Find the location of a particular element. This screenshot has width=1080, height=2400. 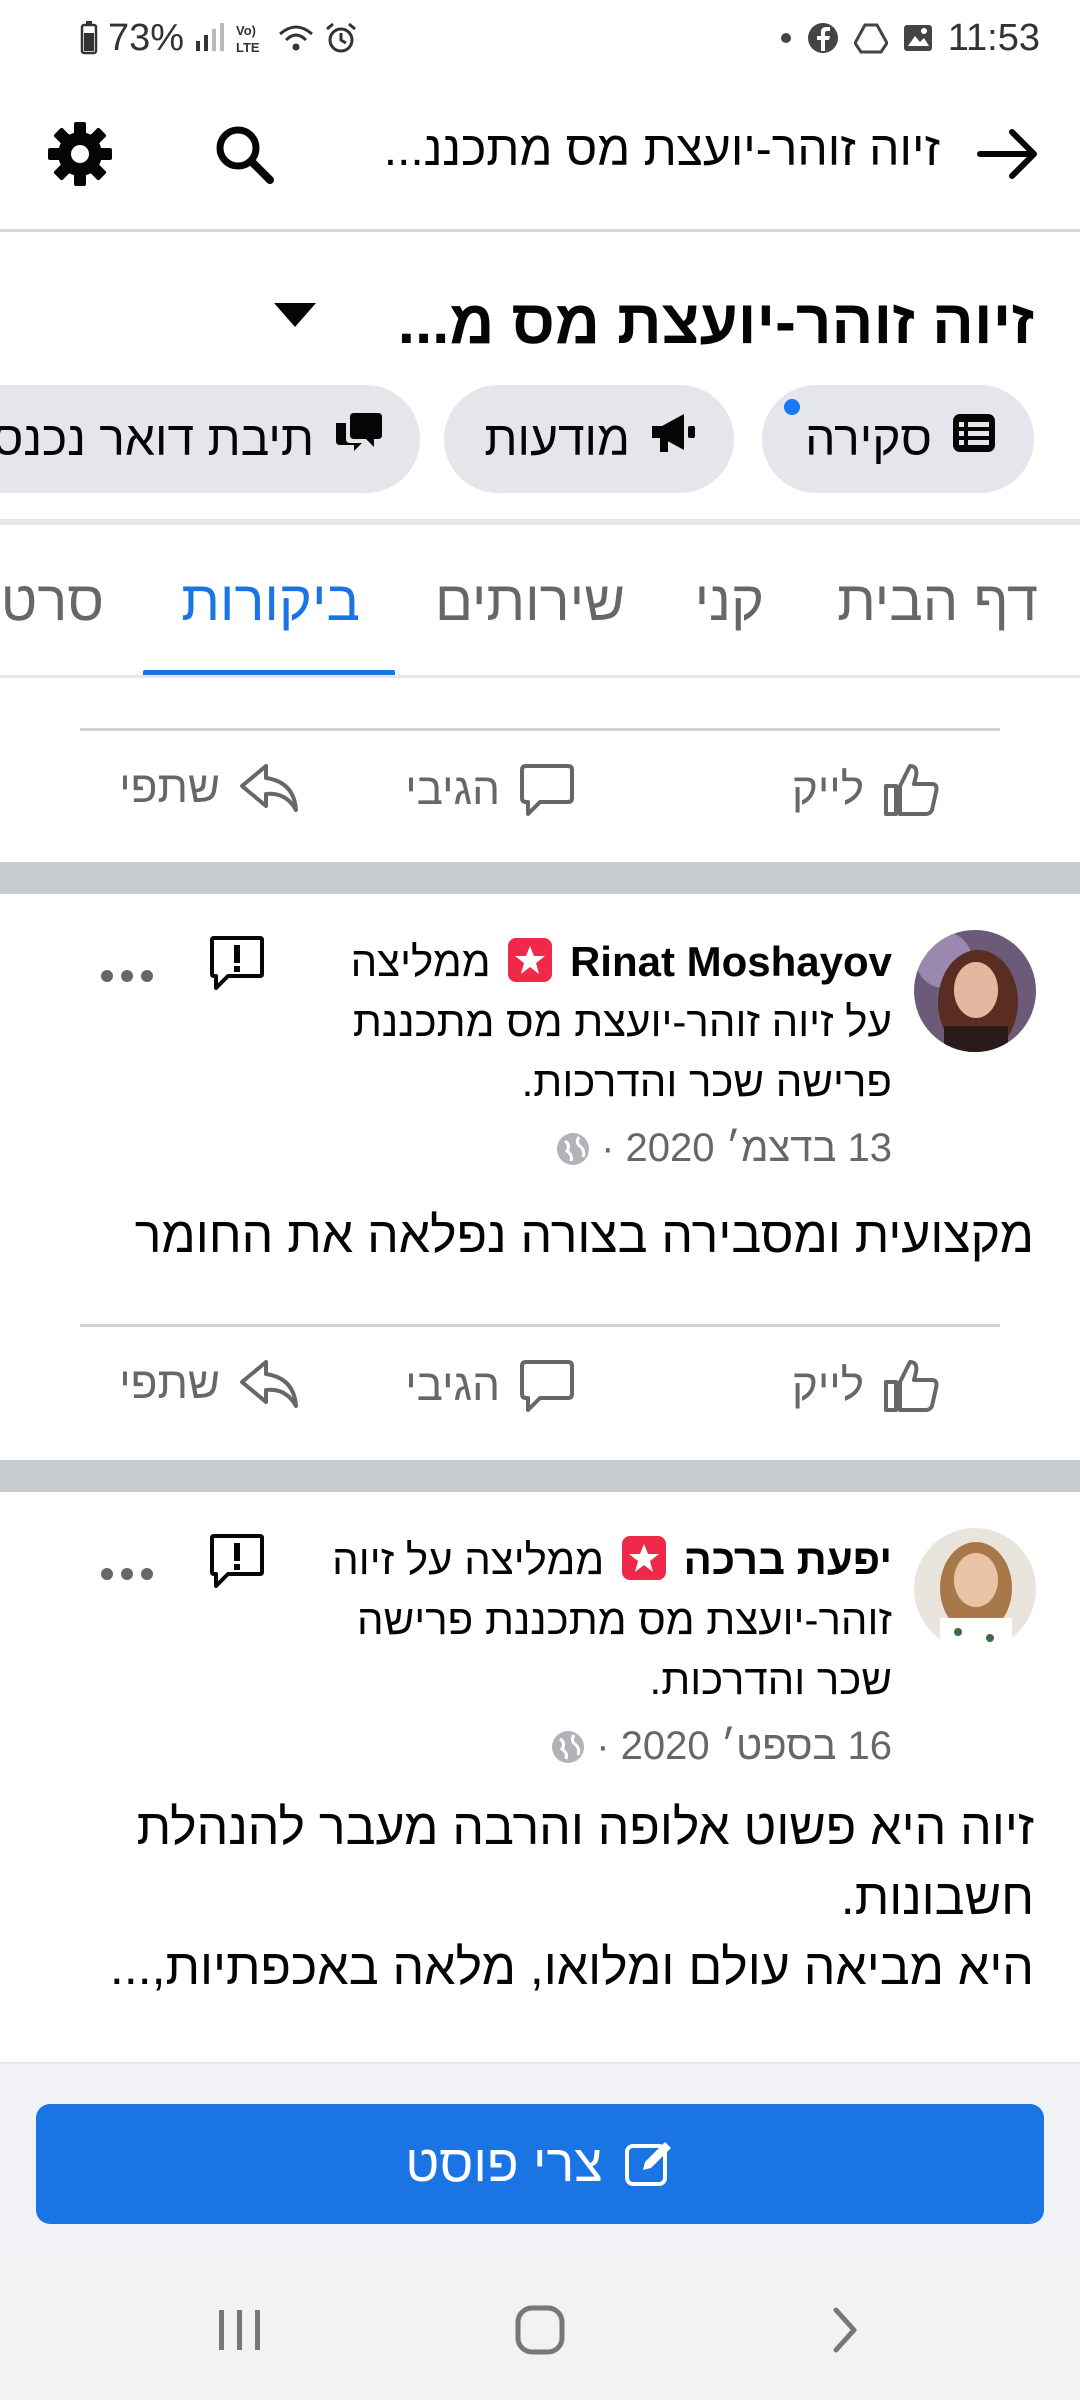

gear-icon is located at coordinates (80, 154).